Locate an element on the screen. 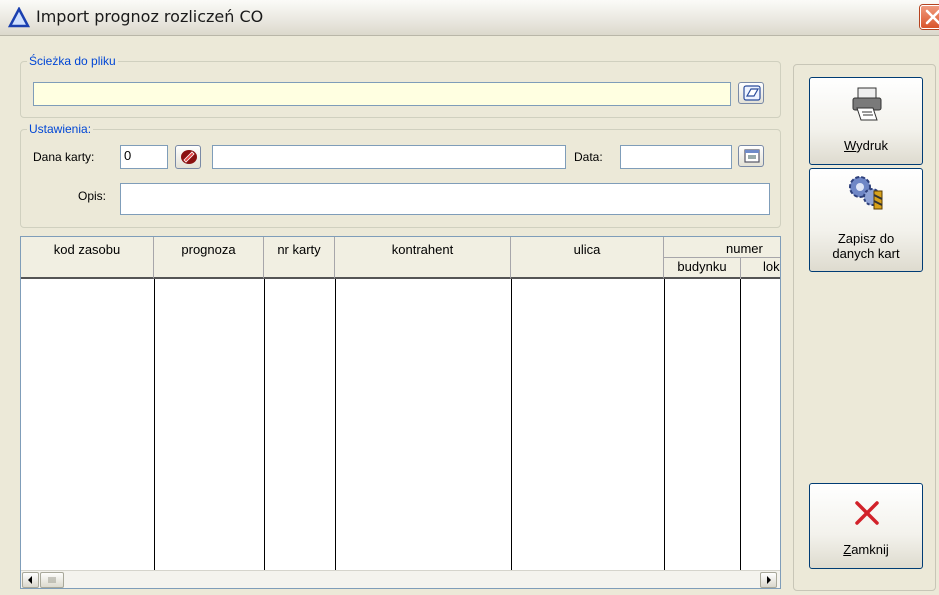 The image size is (939, 595). scroll-thumb is located at coordinates (52, 580).